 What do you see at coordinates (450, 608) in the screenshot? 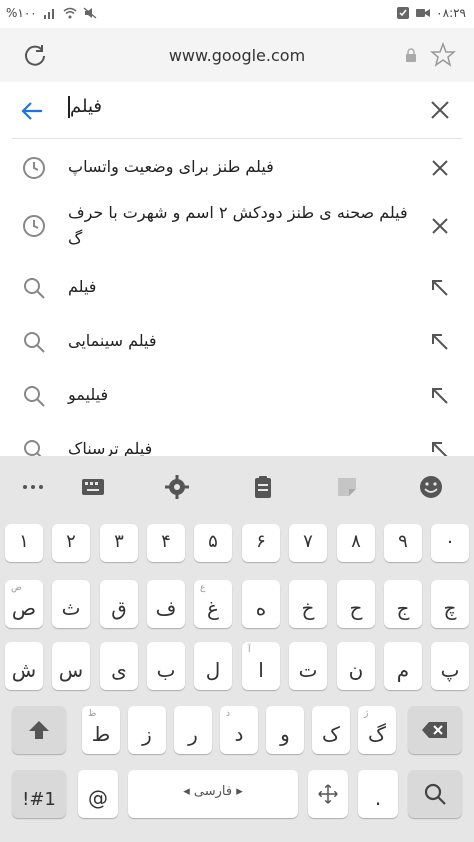
I see `key-label: چ` at bounding box center [450, 608].